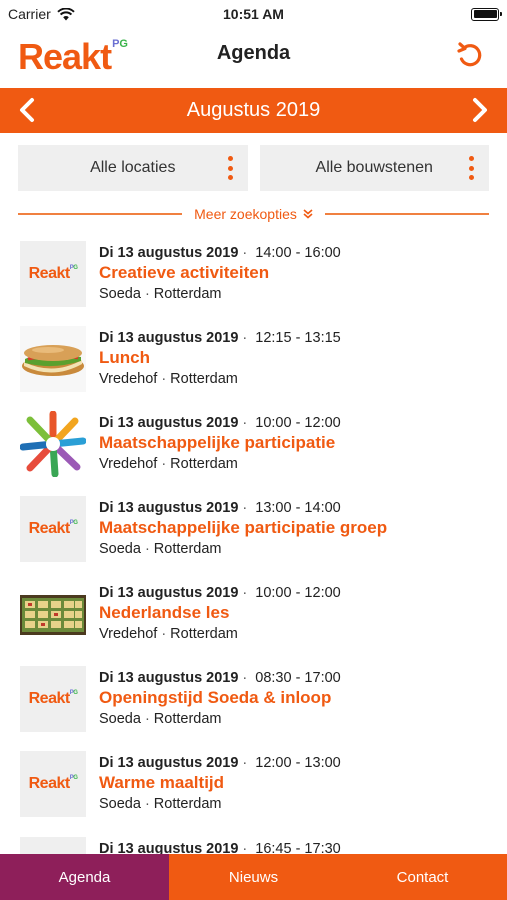  I want to click on classroom-board-image, so click(53, 614).